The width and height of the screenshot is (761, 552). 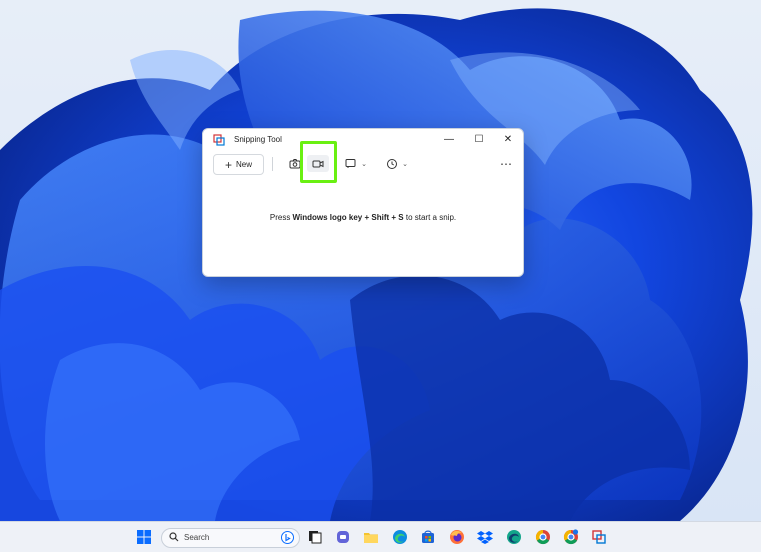 I want to click on store-icon, so click(x=428, y=536).